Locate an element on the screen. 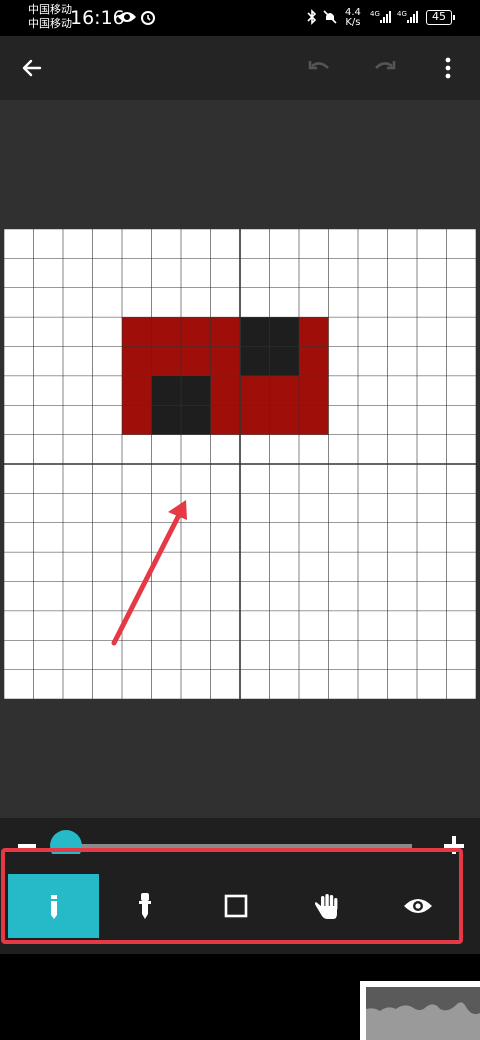 Image resolution: width=480 pixels, height=1040 pixels. back-button is located at coordinates (32, 68).